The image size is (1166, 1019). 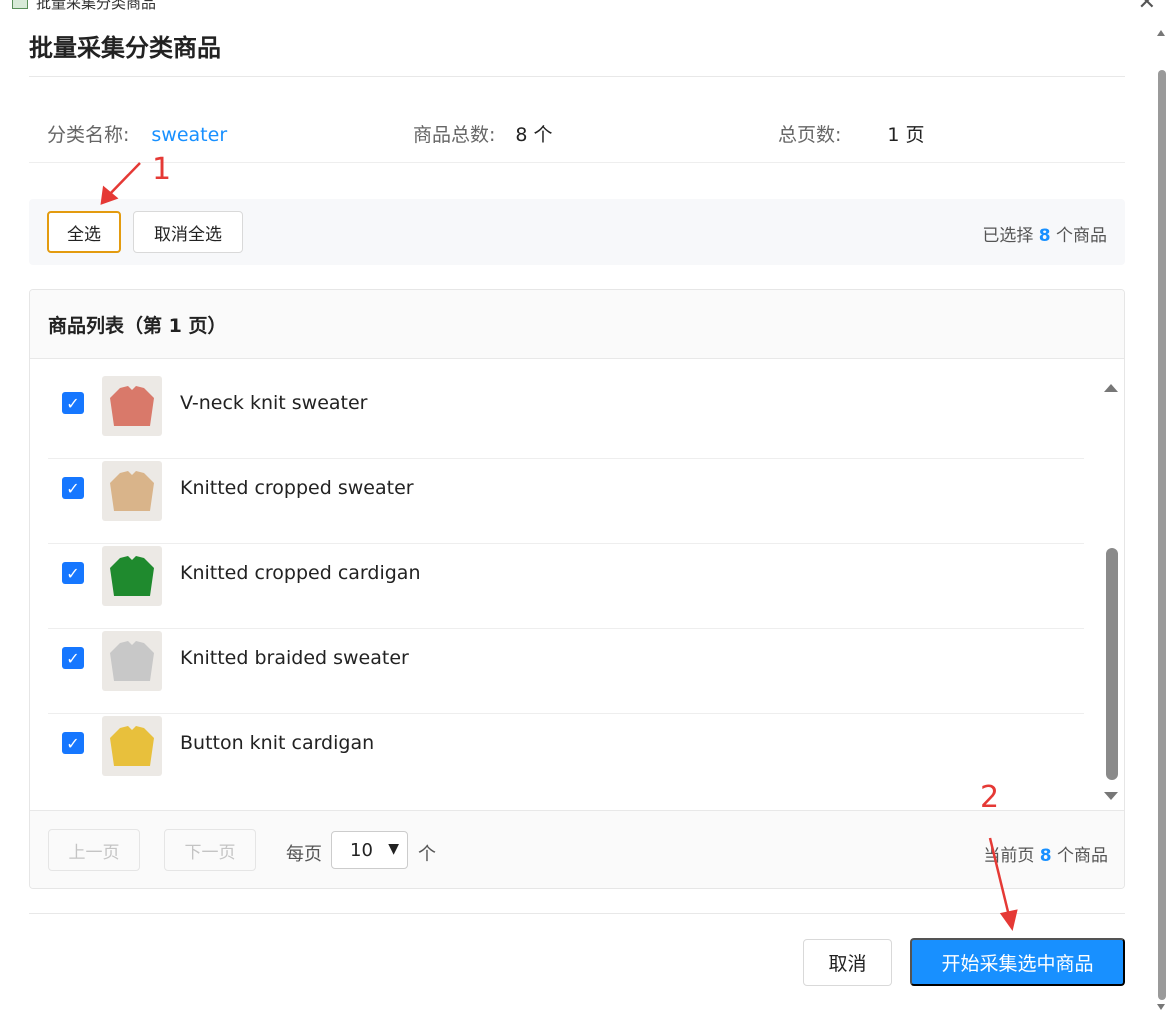 I want to click on current-prefix: 当前页, so click(x=1009, y=856).